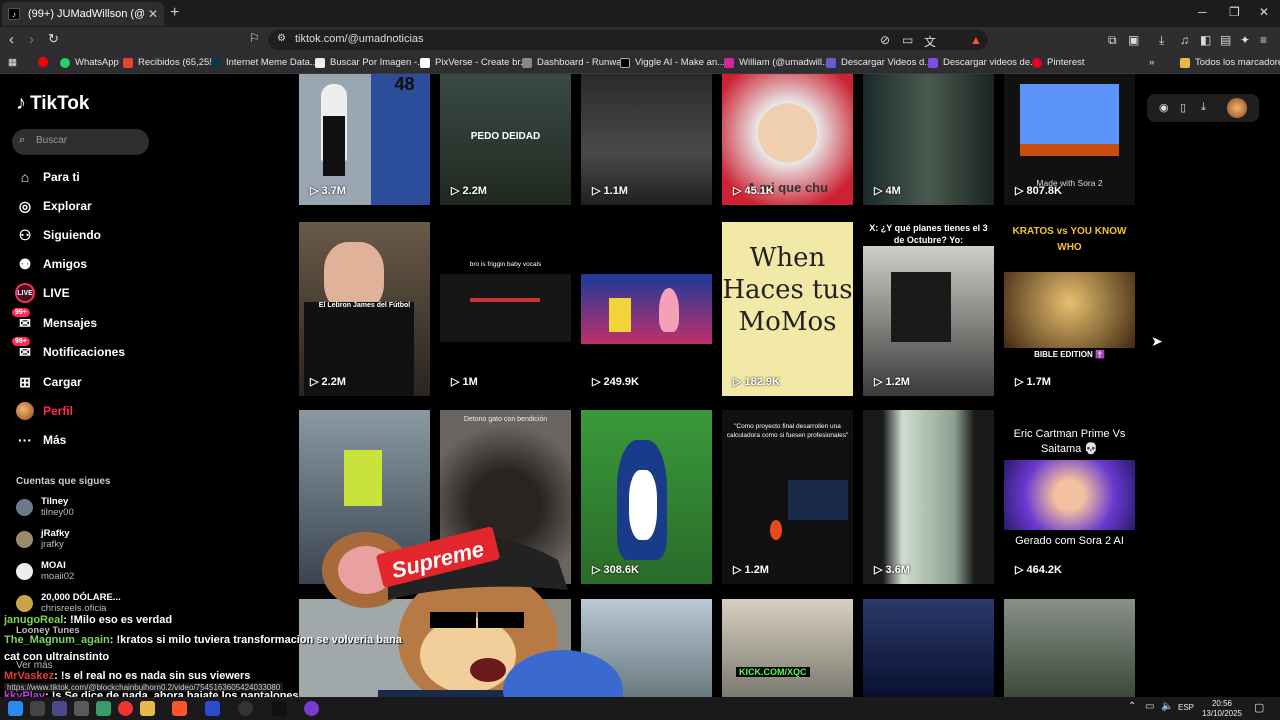  I want to click on nav-live: LIVE LIVE, so click(42, 293).